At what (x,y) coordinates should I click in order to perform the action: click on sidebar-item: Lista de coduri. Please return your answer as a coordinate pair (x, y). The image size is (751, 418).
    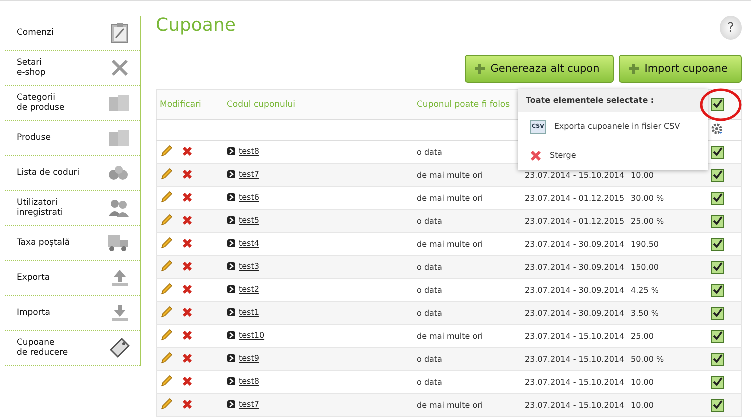
    Looking at the image, I should click on (72, 173).